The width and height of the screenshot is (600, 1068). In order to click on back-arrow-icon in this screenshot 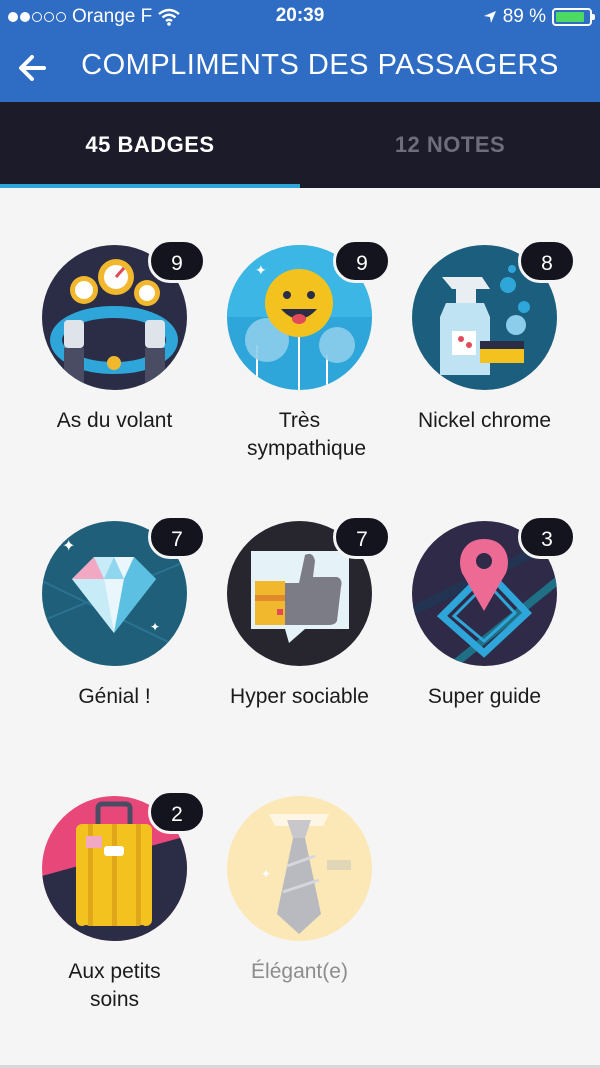, I will do `click(32, 68)`.